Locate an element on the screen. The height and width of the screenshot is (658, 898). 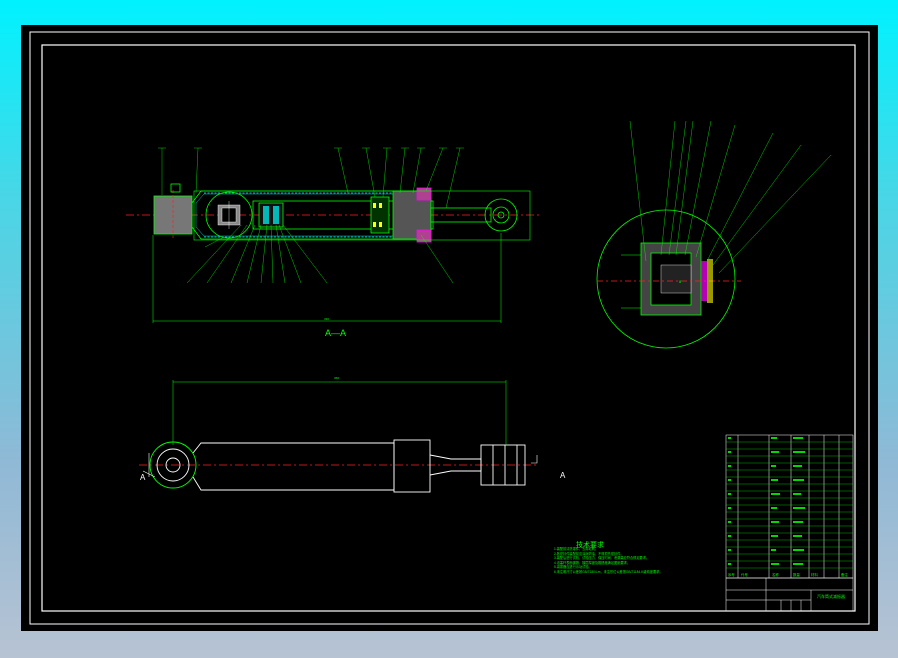
dimension-bottom: 360 is located at coordinates (336, 378).